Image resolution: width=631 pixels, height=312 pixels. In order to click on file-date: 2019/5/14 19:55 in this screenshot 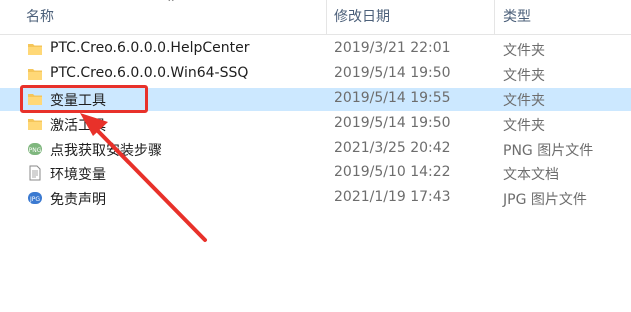, I will do `click(392, 98)`.